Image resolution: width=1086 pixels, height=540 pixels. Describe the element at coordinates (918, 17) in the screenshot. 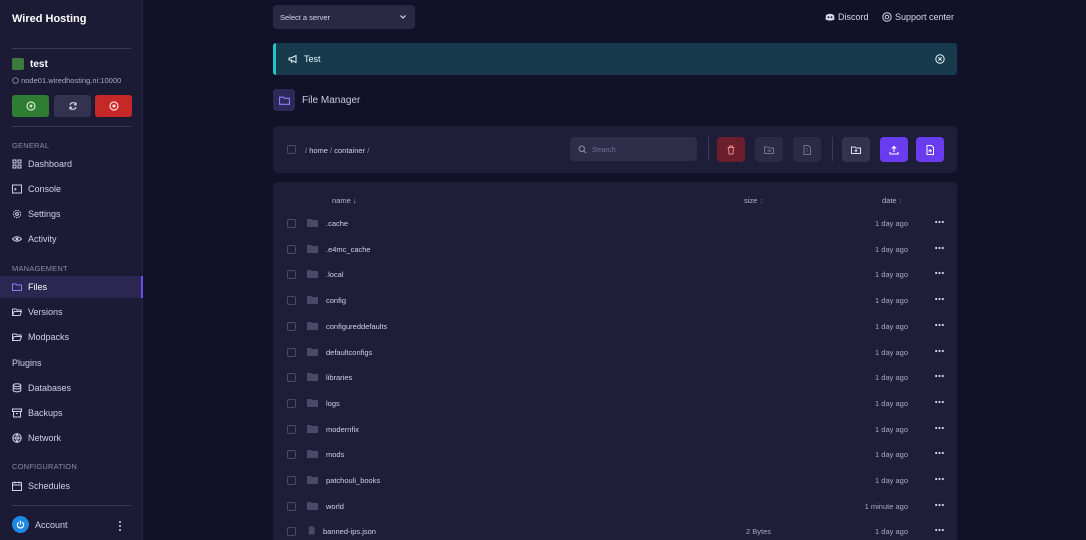

I see `support-link: Support center` at that location.